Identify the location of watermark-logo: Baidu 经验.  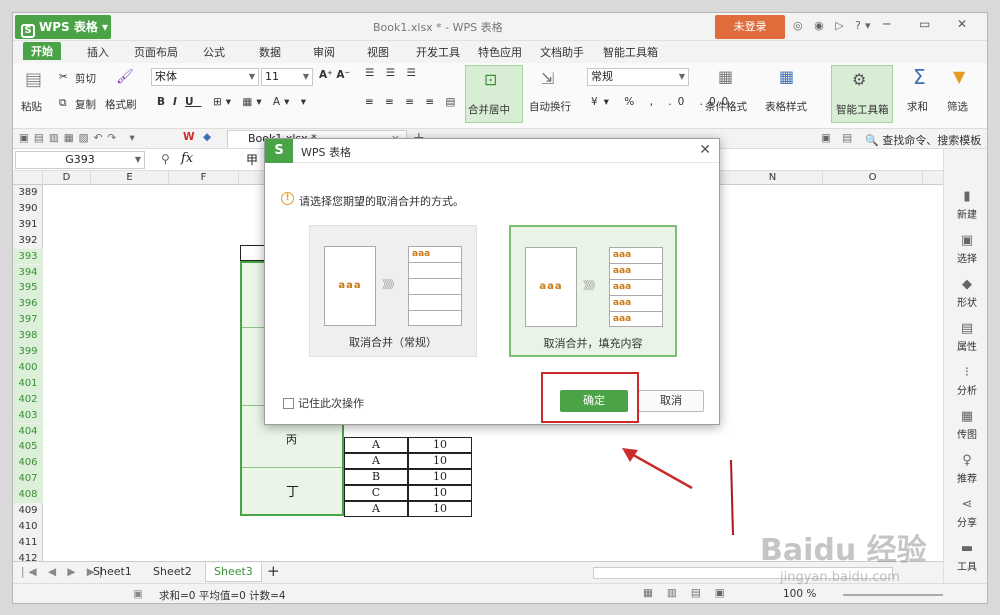
(843, 550).